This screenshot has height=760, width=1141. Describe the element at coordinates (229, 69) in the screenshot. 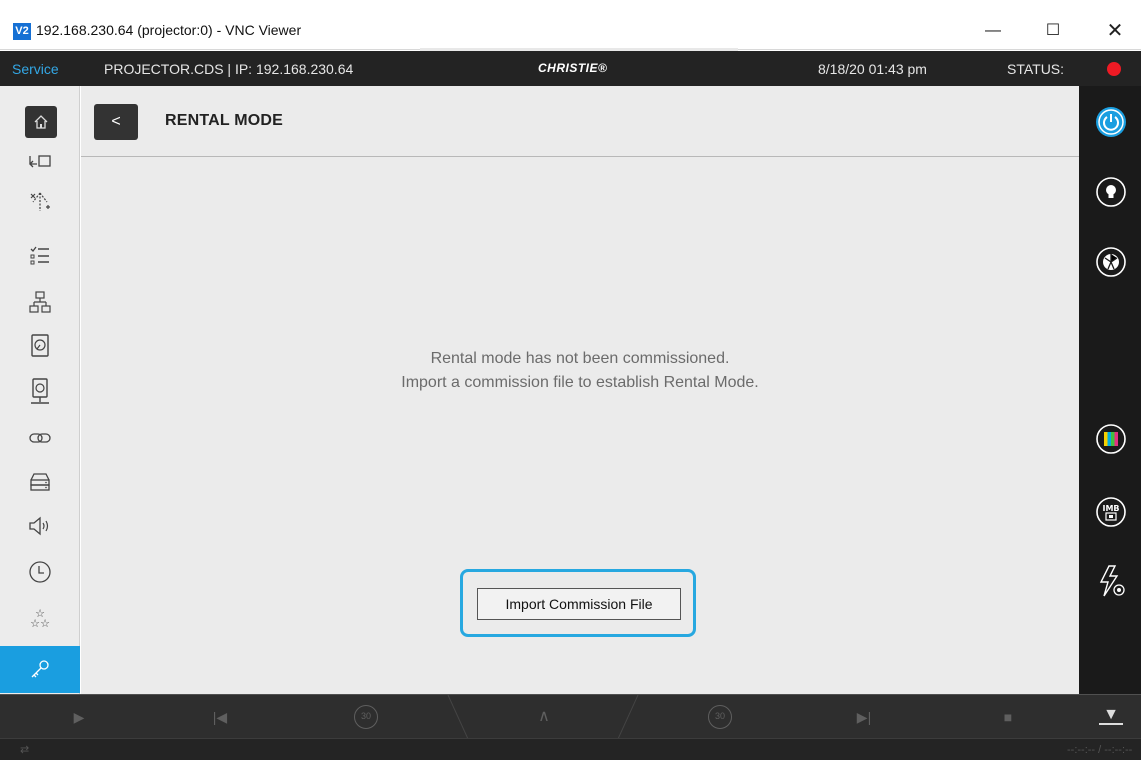

I see `projector-info: PROJECTOR.CDS | IP: 192.168.230.64` at that location.